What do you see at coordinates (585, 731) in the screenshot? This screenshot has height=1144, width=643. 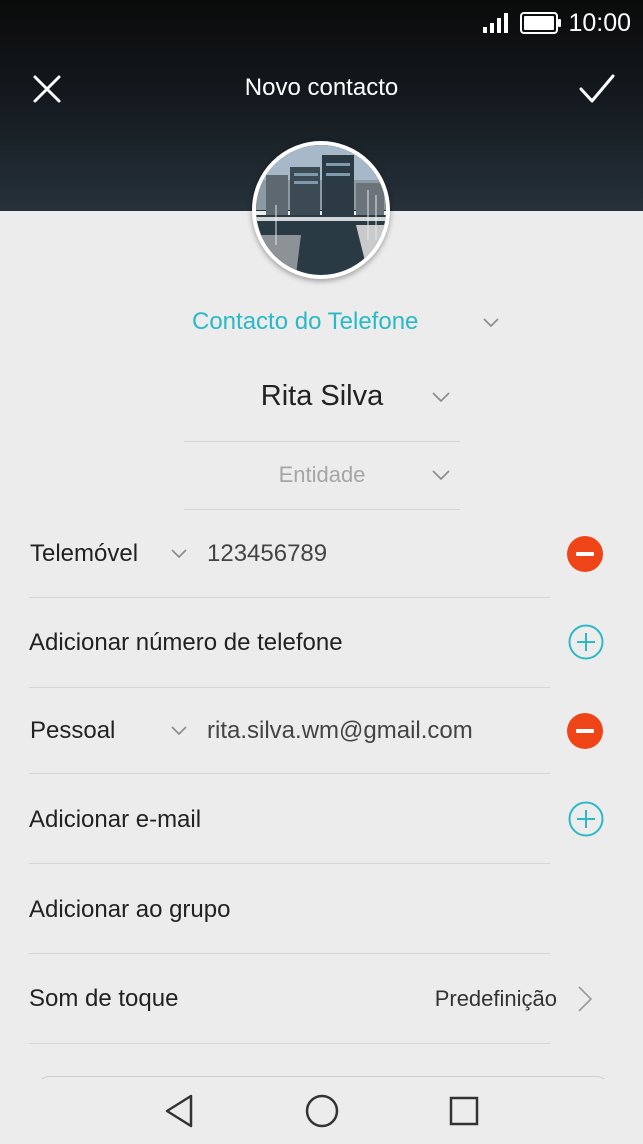 I see `remove-email-button` at bounding box center [585, 731].